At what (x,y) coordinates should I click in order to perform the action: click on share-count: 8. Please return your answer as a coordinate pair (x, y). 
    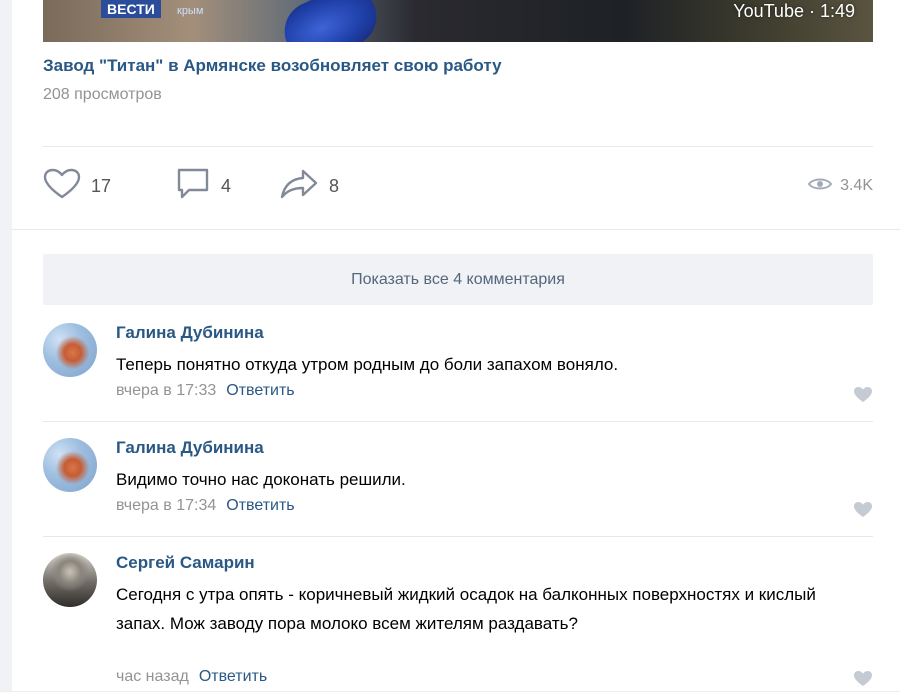
    Looking at the image, I should click on (334, 185).